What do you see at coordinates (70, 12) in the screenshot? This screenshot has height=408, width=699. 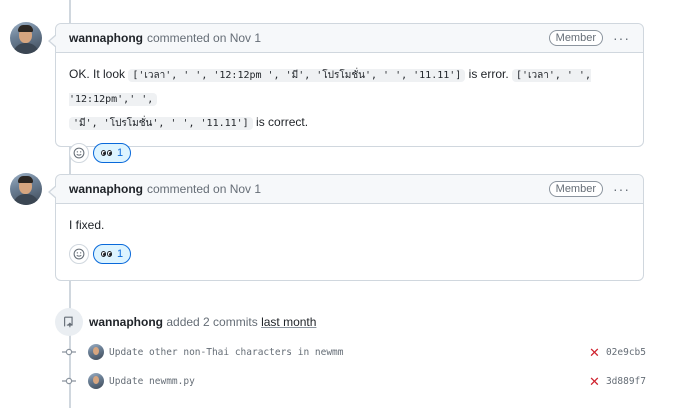 I see `timeline-line` at bounding box center [70, 12].